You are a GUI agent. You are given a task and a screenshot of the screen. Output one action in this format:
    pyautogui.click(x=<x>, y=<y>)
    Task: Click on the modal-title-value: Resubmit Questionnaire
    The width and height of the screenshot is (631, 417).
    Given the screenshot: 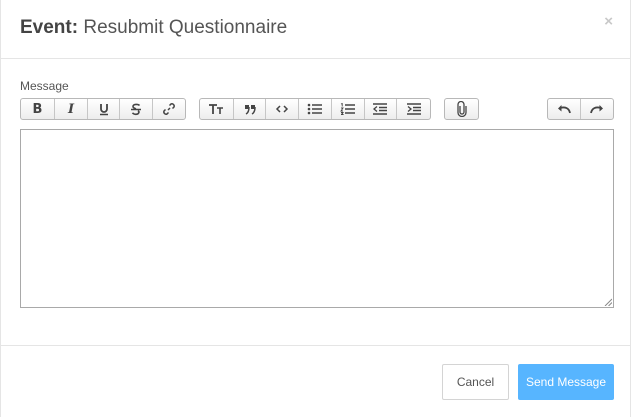 What is the action you would take?
    pyautogui.click(x=185, y=27)
    